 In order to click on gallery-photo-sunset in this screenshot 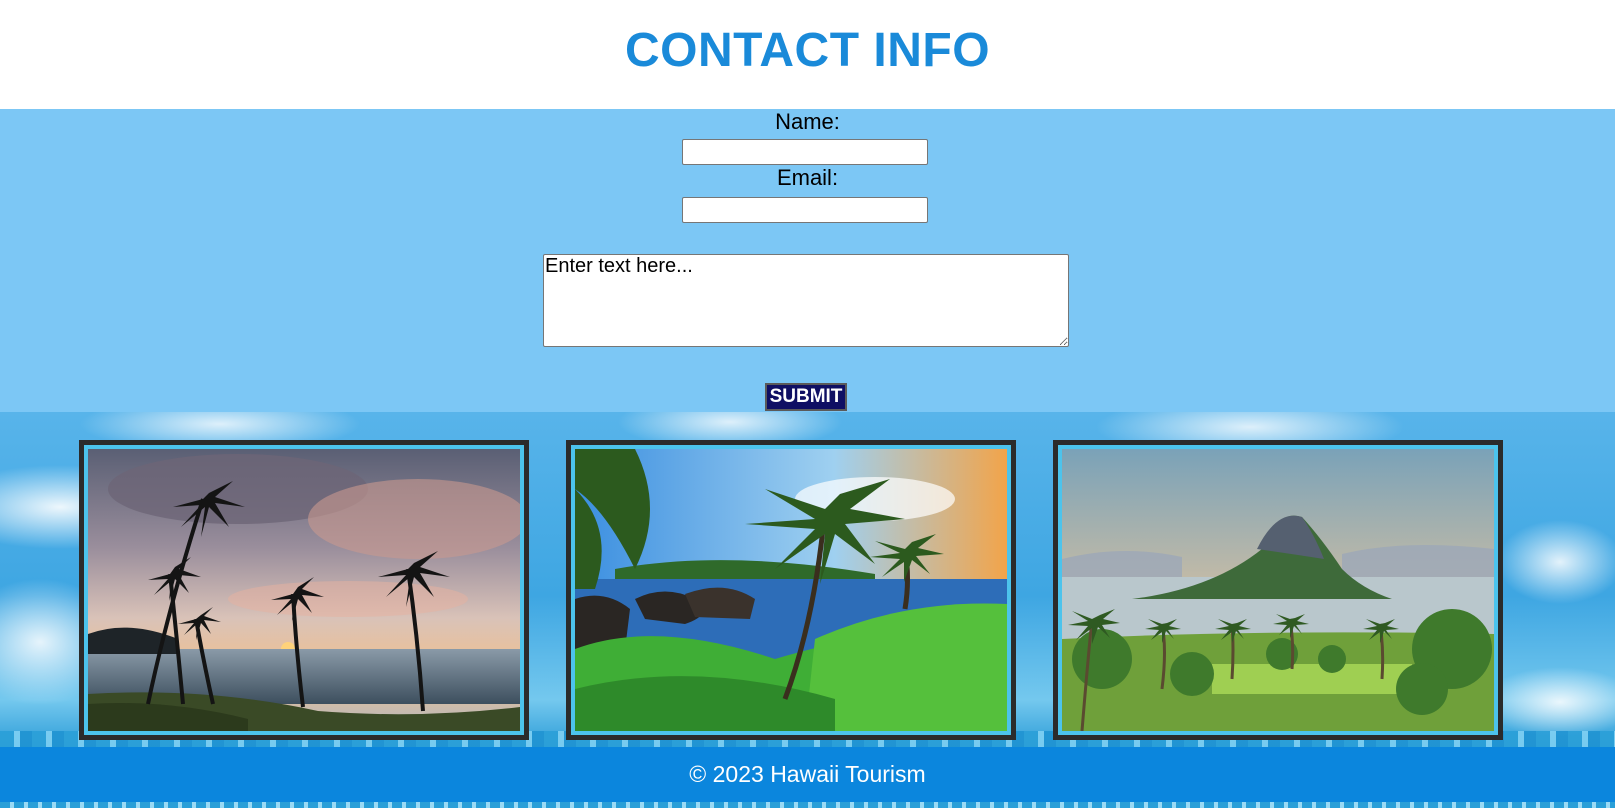, I will do `click(304, 590)`.